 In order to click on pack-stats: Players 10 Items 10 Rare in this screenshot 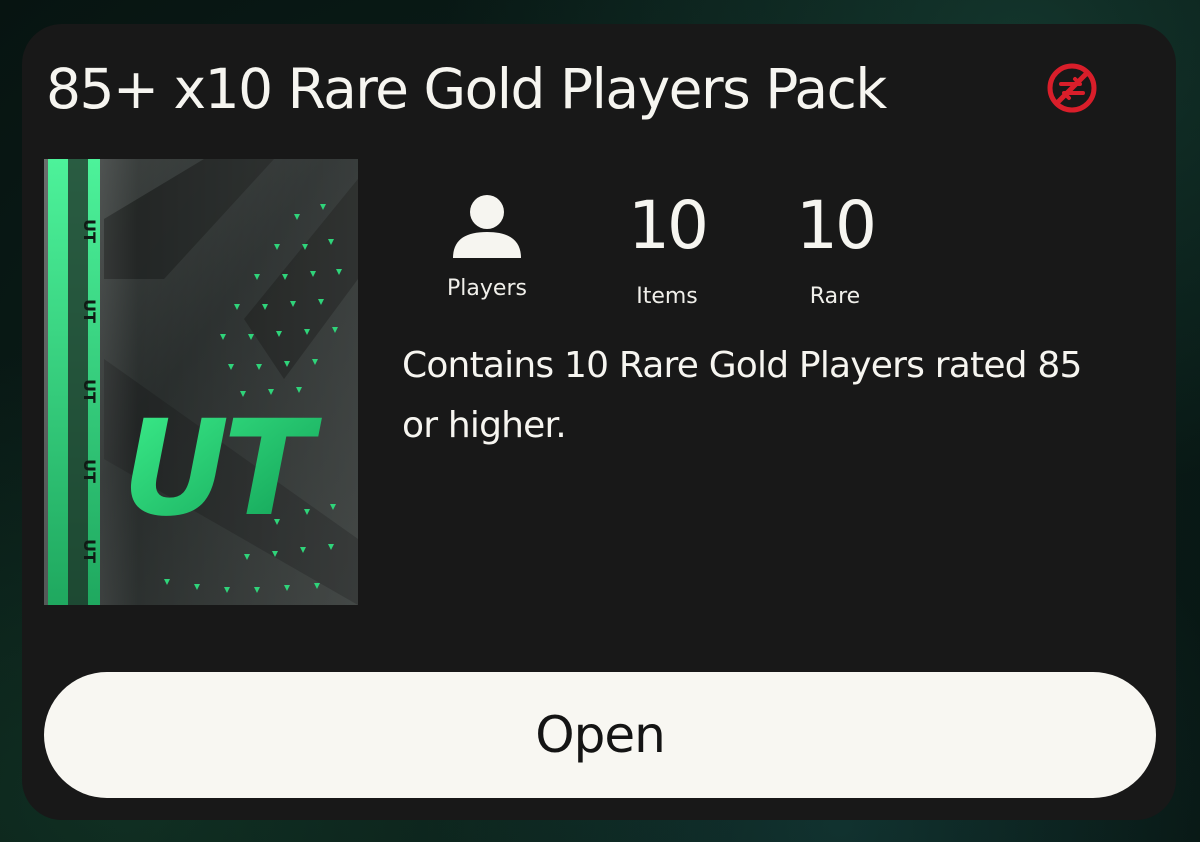, I will do `click(662, 249)`.